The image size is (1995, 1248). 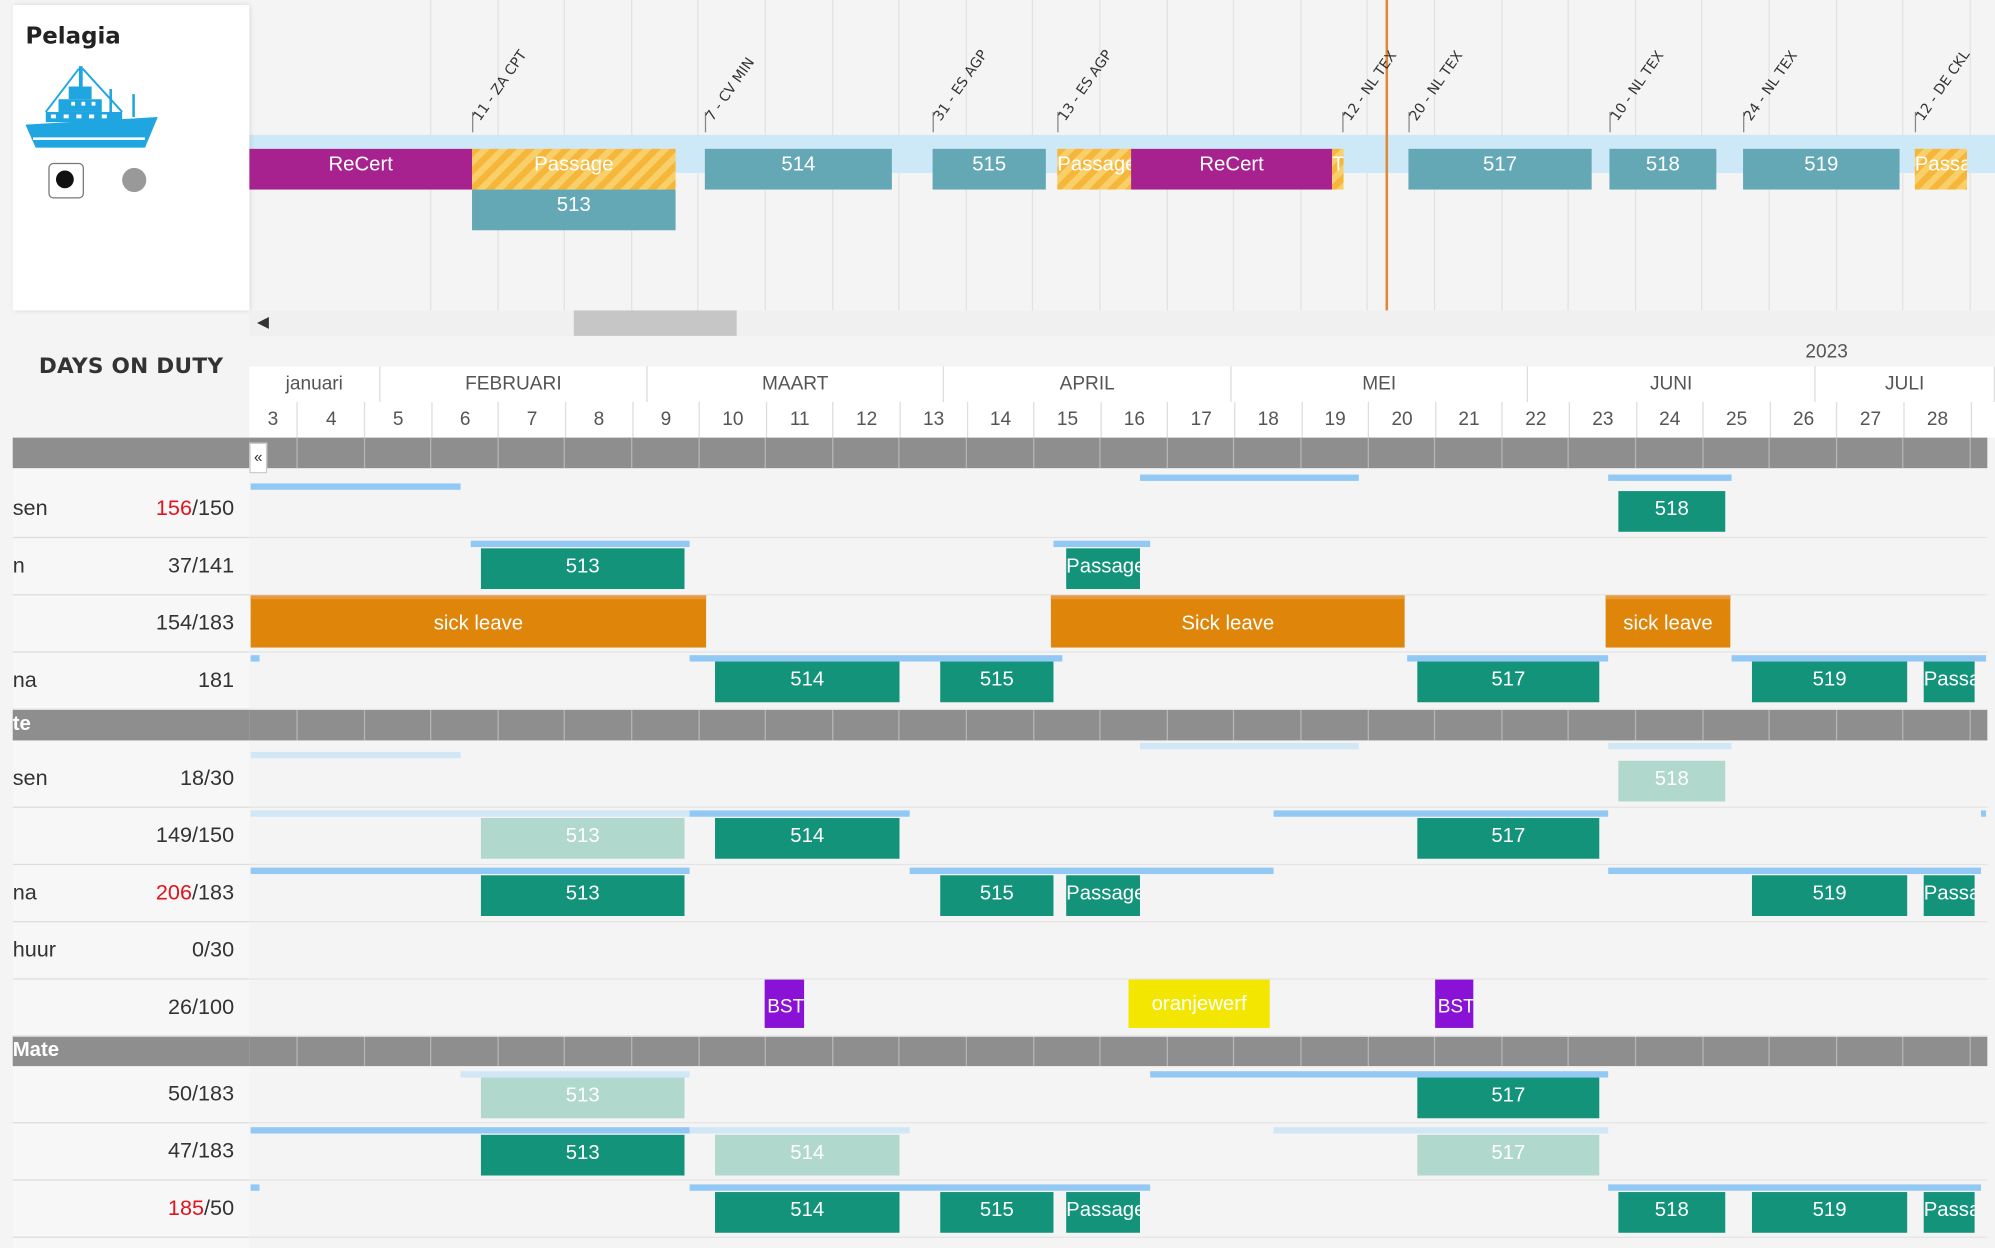 What do you see at coordinates (989, 169) in the screenshot?
I see `voyage-bar: 515` at bounding box center [989, 169].